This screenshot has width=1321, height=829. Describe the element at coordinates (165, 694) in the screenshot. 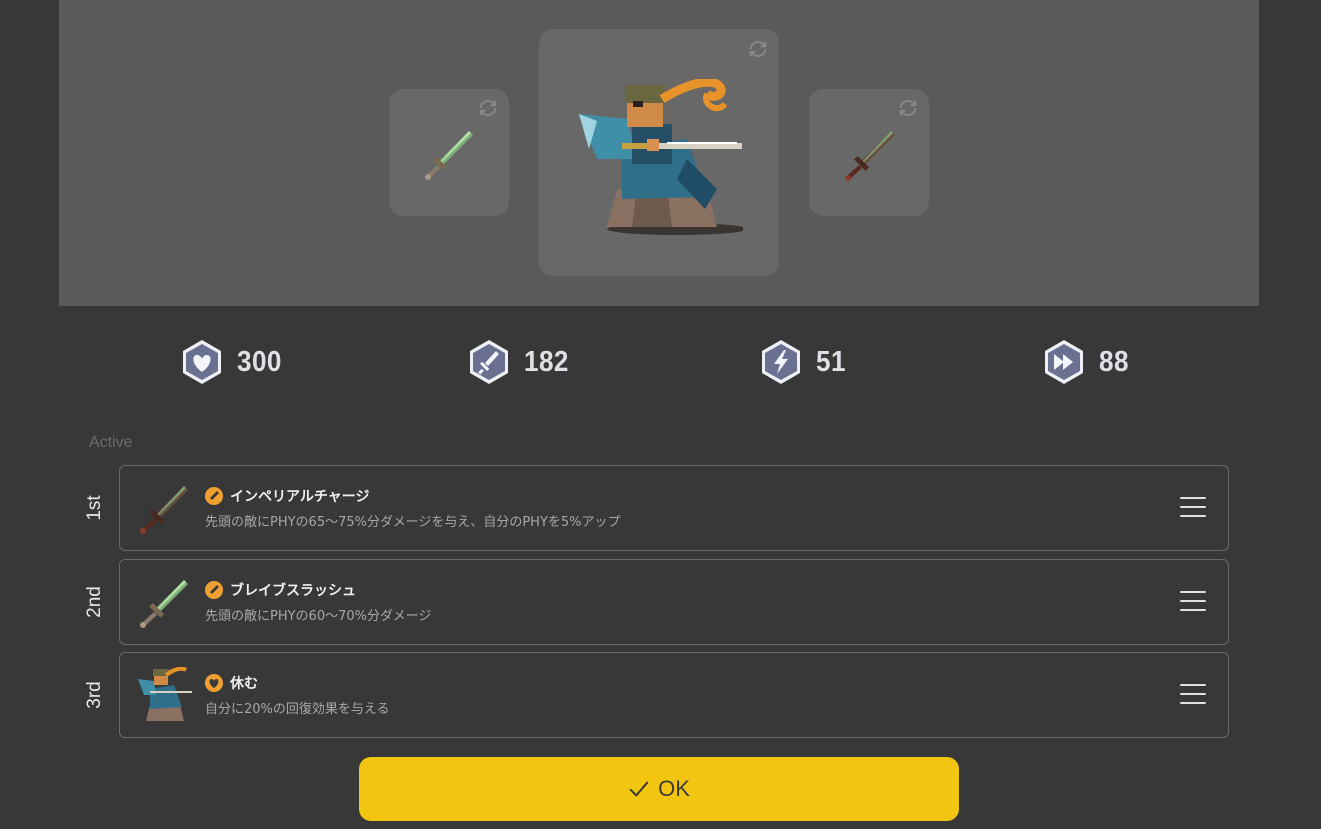

I see `hero-portrait-icon` at that location.